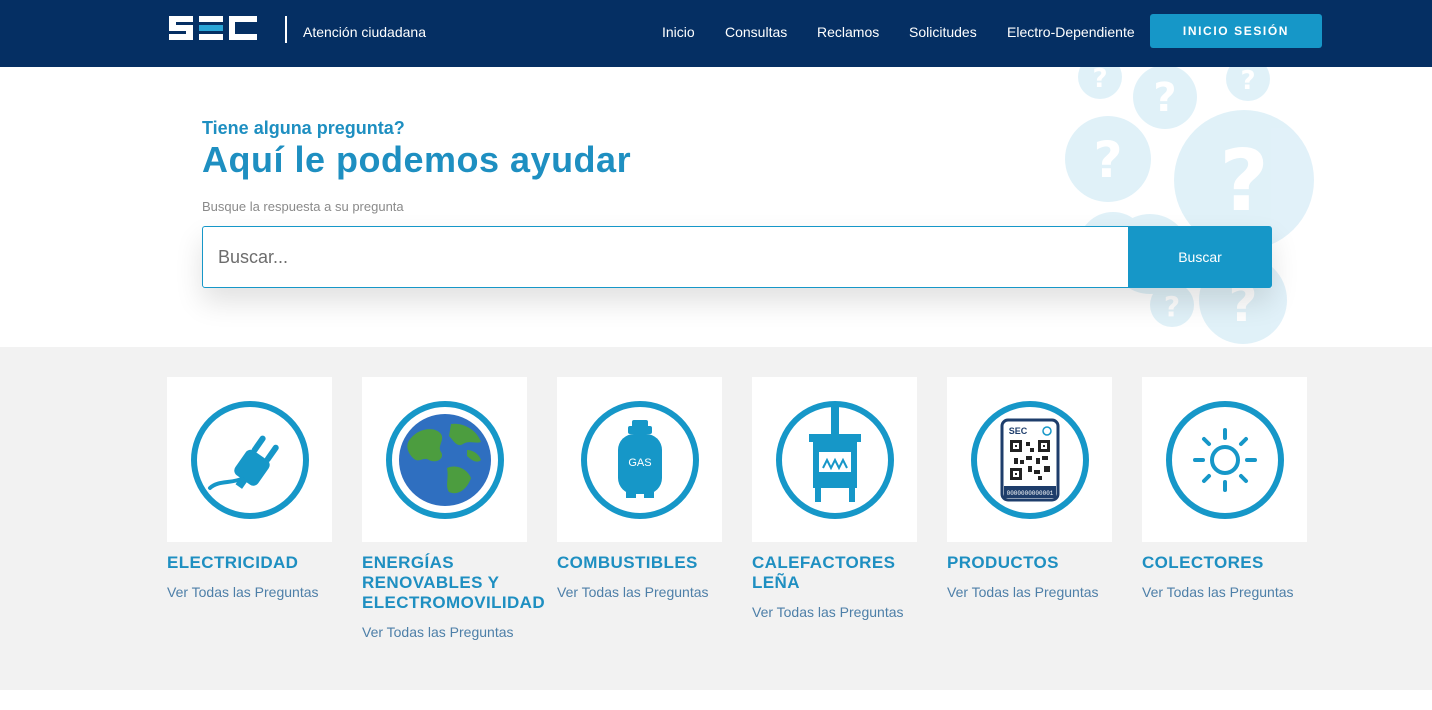 The image size is (1432, 710). I want to click on login-button: INICIO SESIÓN, so click(1236, 31).